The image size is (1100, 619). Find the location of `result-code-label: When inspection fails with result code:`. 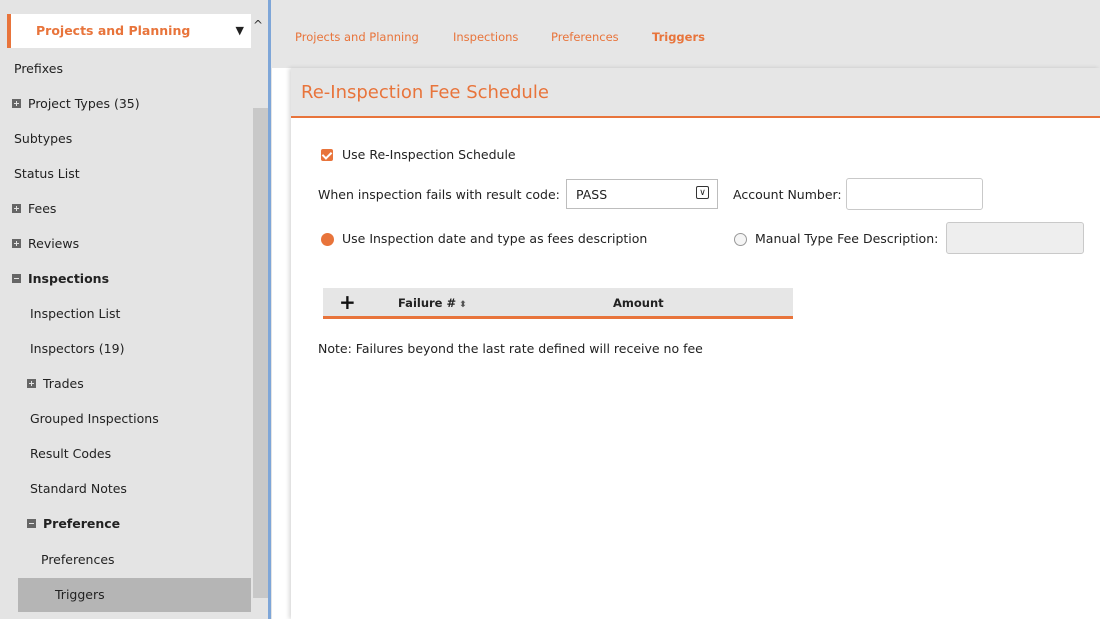

result-code-label: When inspection fails with result code: is located at coordinates (439, 194).